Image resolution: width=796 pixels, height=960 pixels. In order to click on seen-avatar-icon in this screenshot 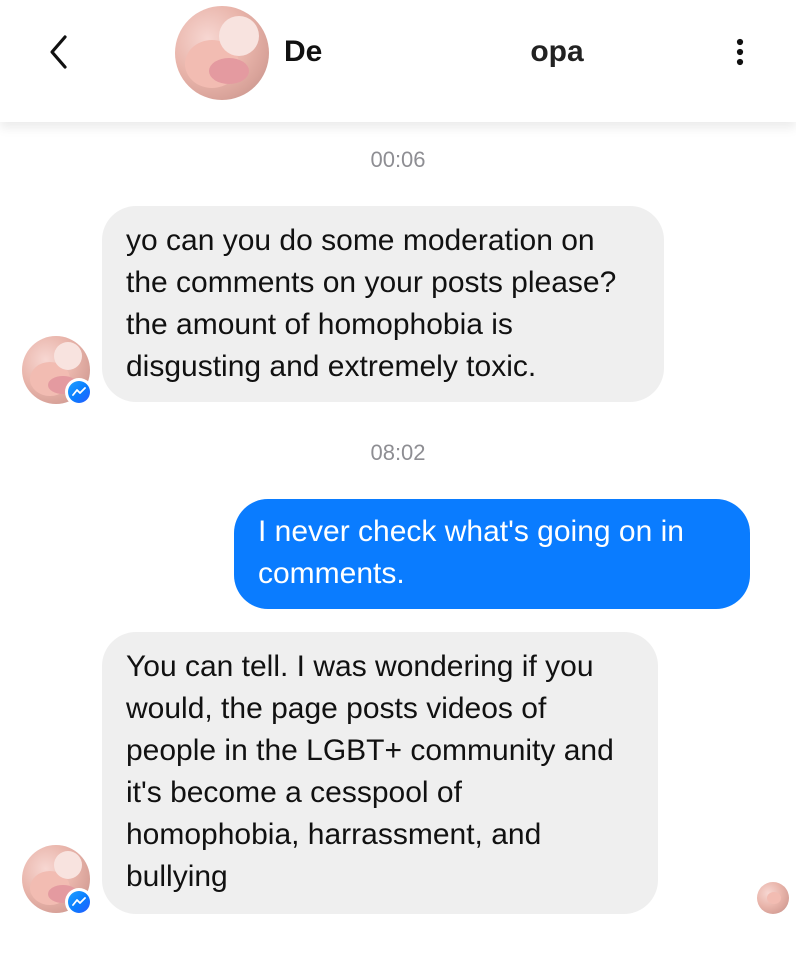, I will do `click(773, 898)`.